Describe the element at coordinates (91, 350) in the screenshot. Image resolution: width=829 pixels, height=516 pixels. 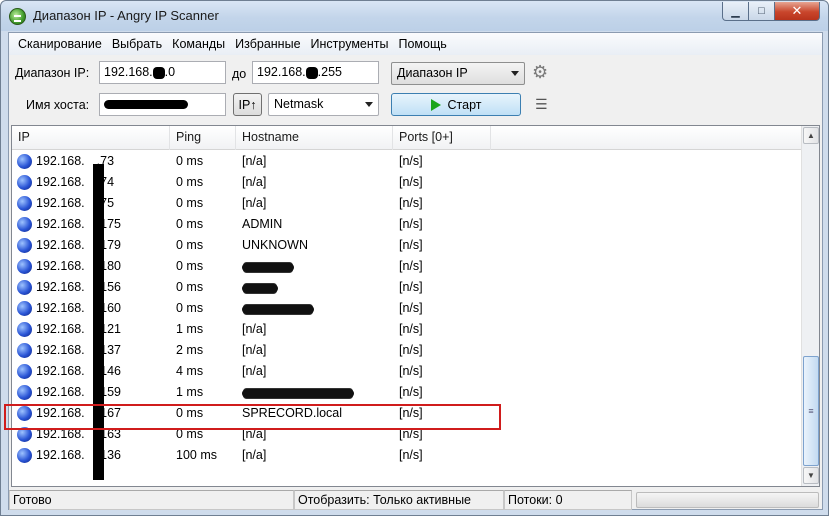
I see `cell-ip: 192.168. .137` at that location.